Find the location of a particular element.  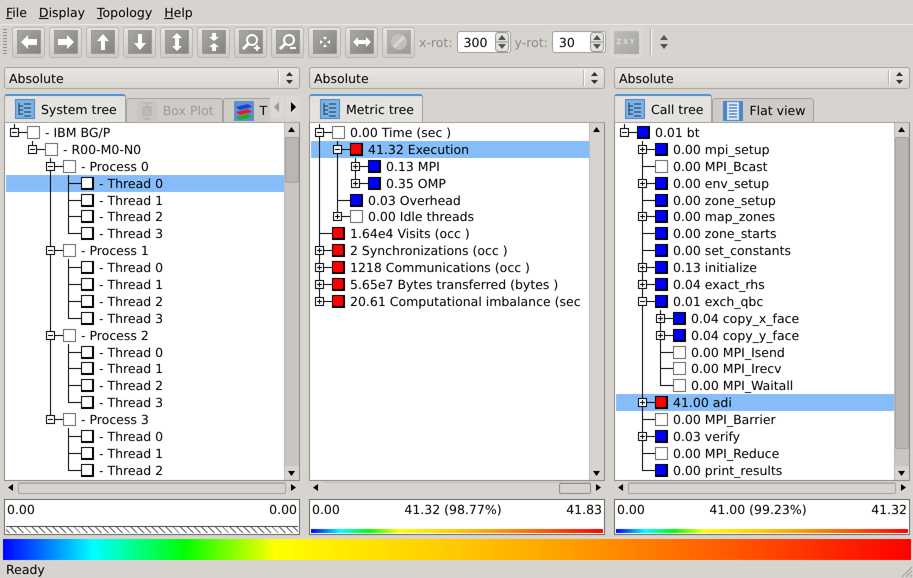

tree-item: 0.13 MPI is located at coordinates (450, 166).